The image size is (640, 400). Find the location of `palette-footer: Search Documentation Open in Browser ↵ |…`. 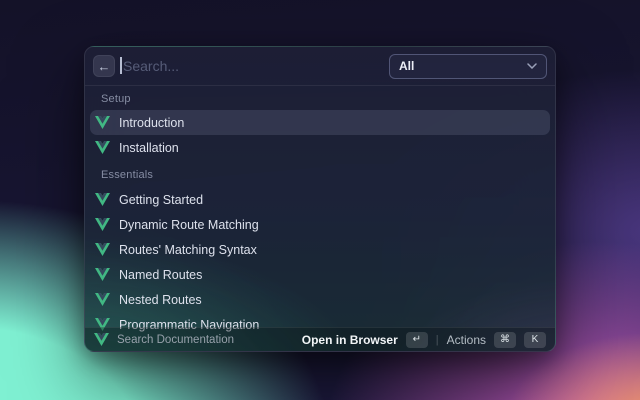

palette-footer: Search Documentation Open in Browser ↵ |… is located at coordinates (320, 339).